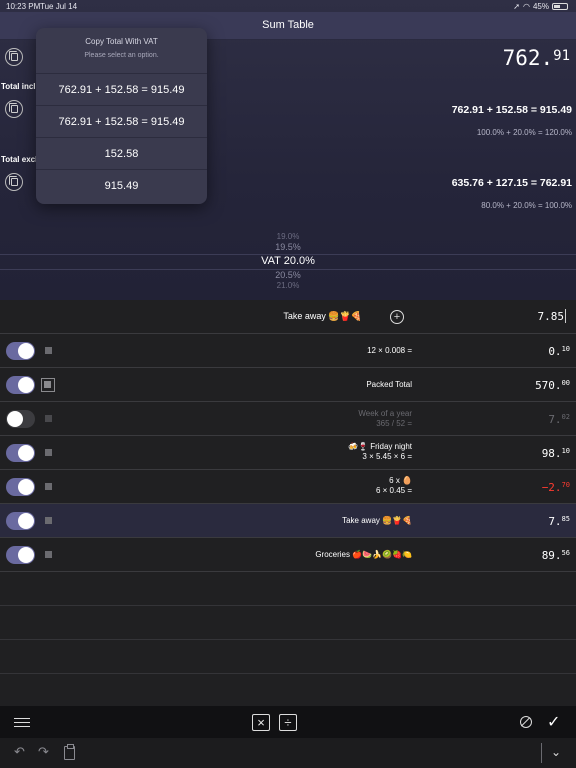 The image size is (576, 768). What do you see at coordinates (565, 316) in the screenshot?
I see `text-cursor` at bounding box center [565, 316].